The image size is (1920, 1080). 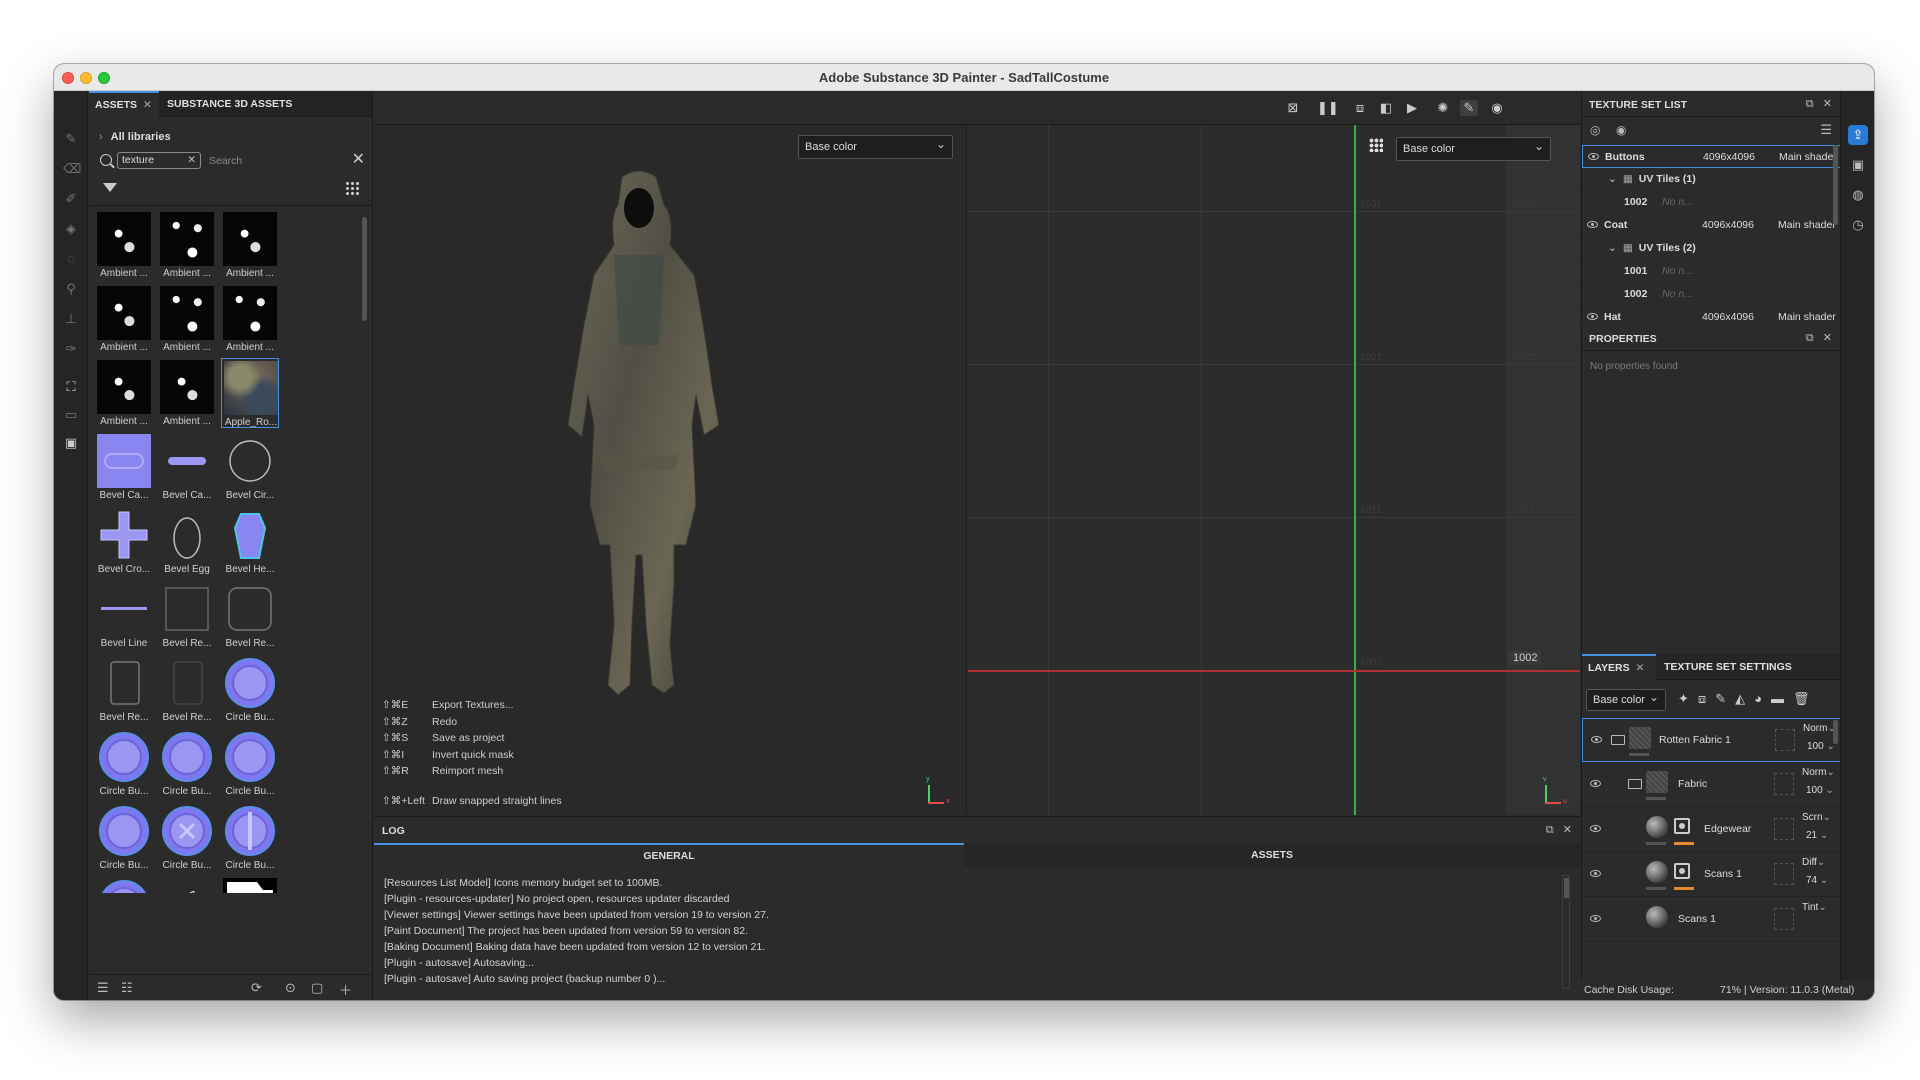 What do you see at coordinates (669, 855) in the screenshot?
I see `tab-log-general: GENERAL` at bounding box center [669, 855].